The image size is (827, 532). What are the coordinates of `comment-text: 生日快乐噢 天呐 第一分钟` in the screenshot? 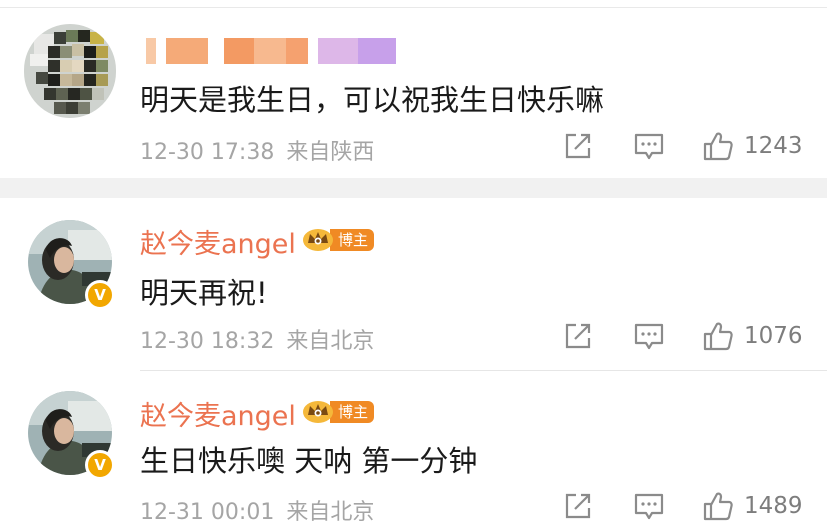 It's located at (309, 461).